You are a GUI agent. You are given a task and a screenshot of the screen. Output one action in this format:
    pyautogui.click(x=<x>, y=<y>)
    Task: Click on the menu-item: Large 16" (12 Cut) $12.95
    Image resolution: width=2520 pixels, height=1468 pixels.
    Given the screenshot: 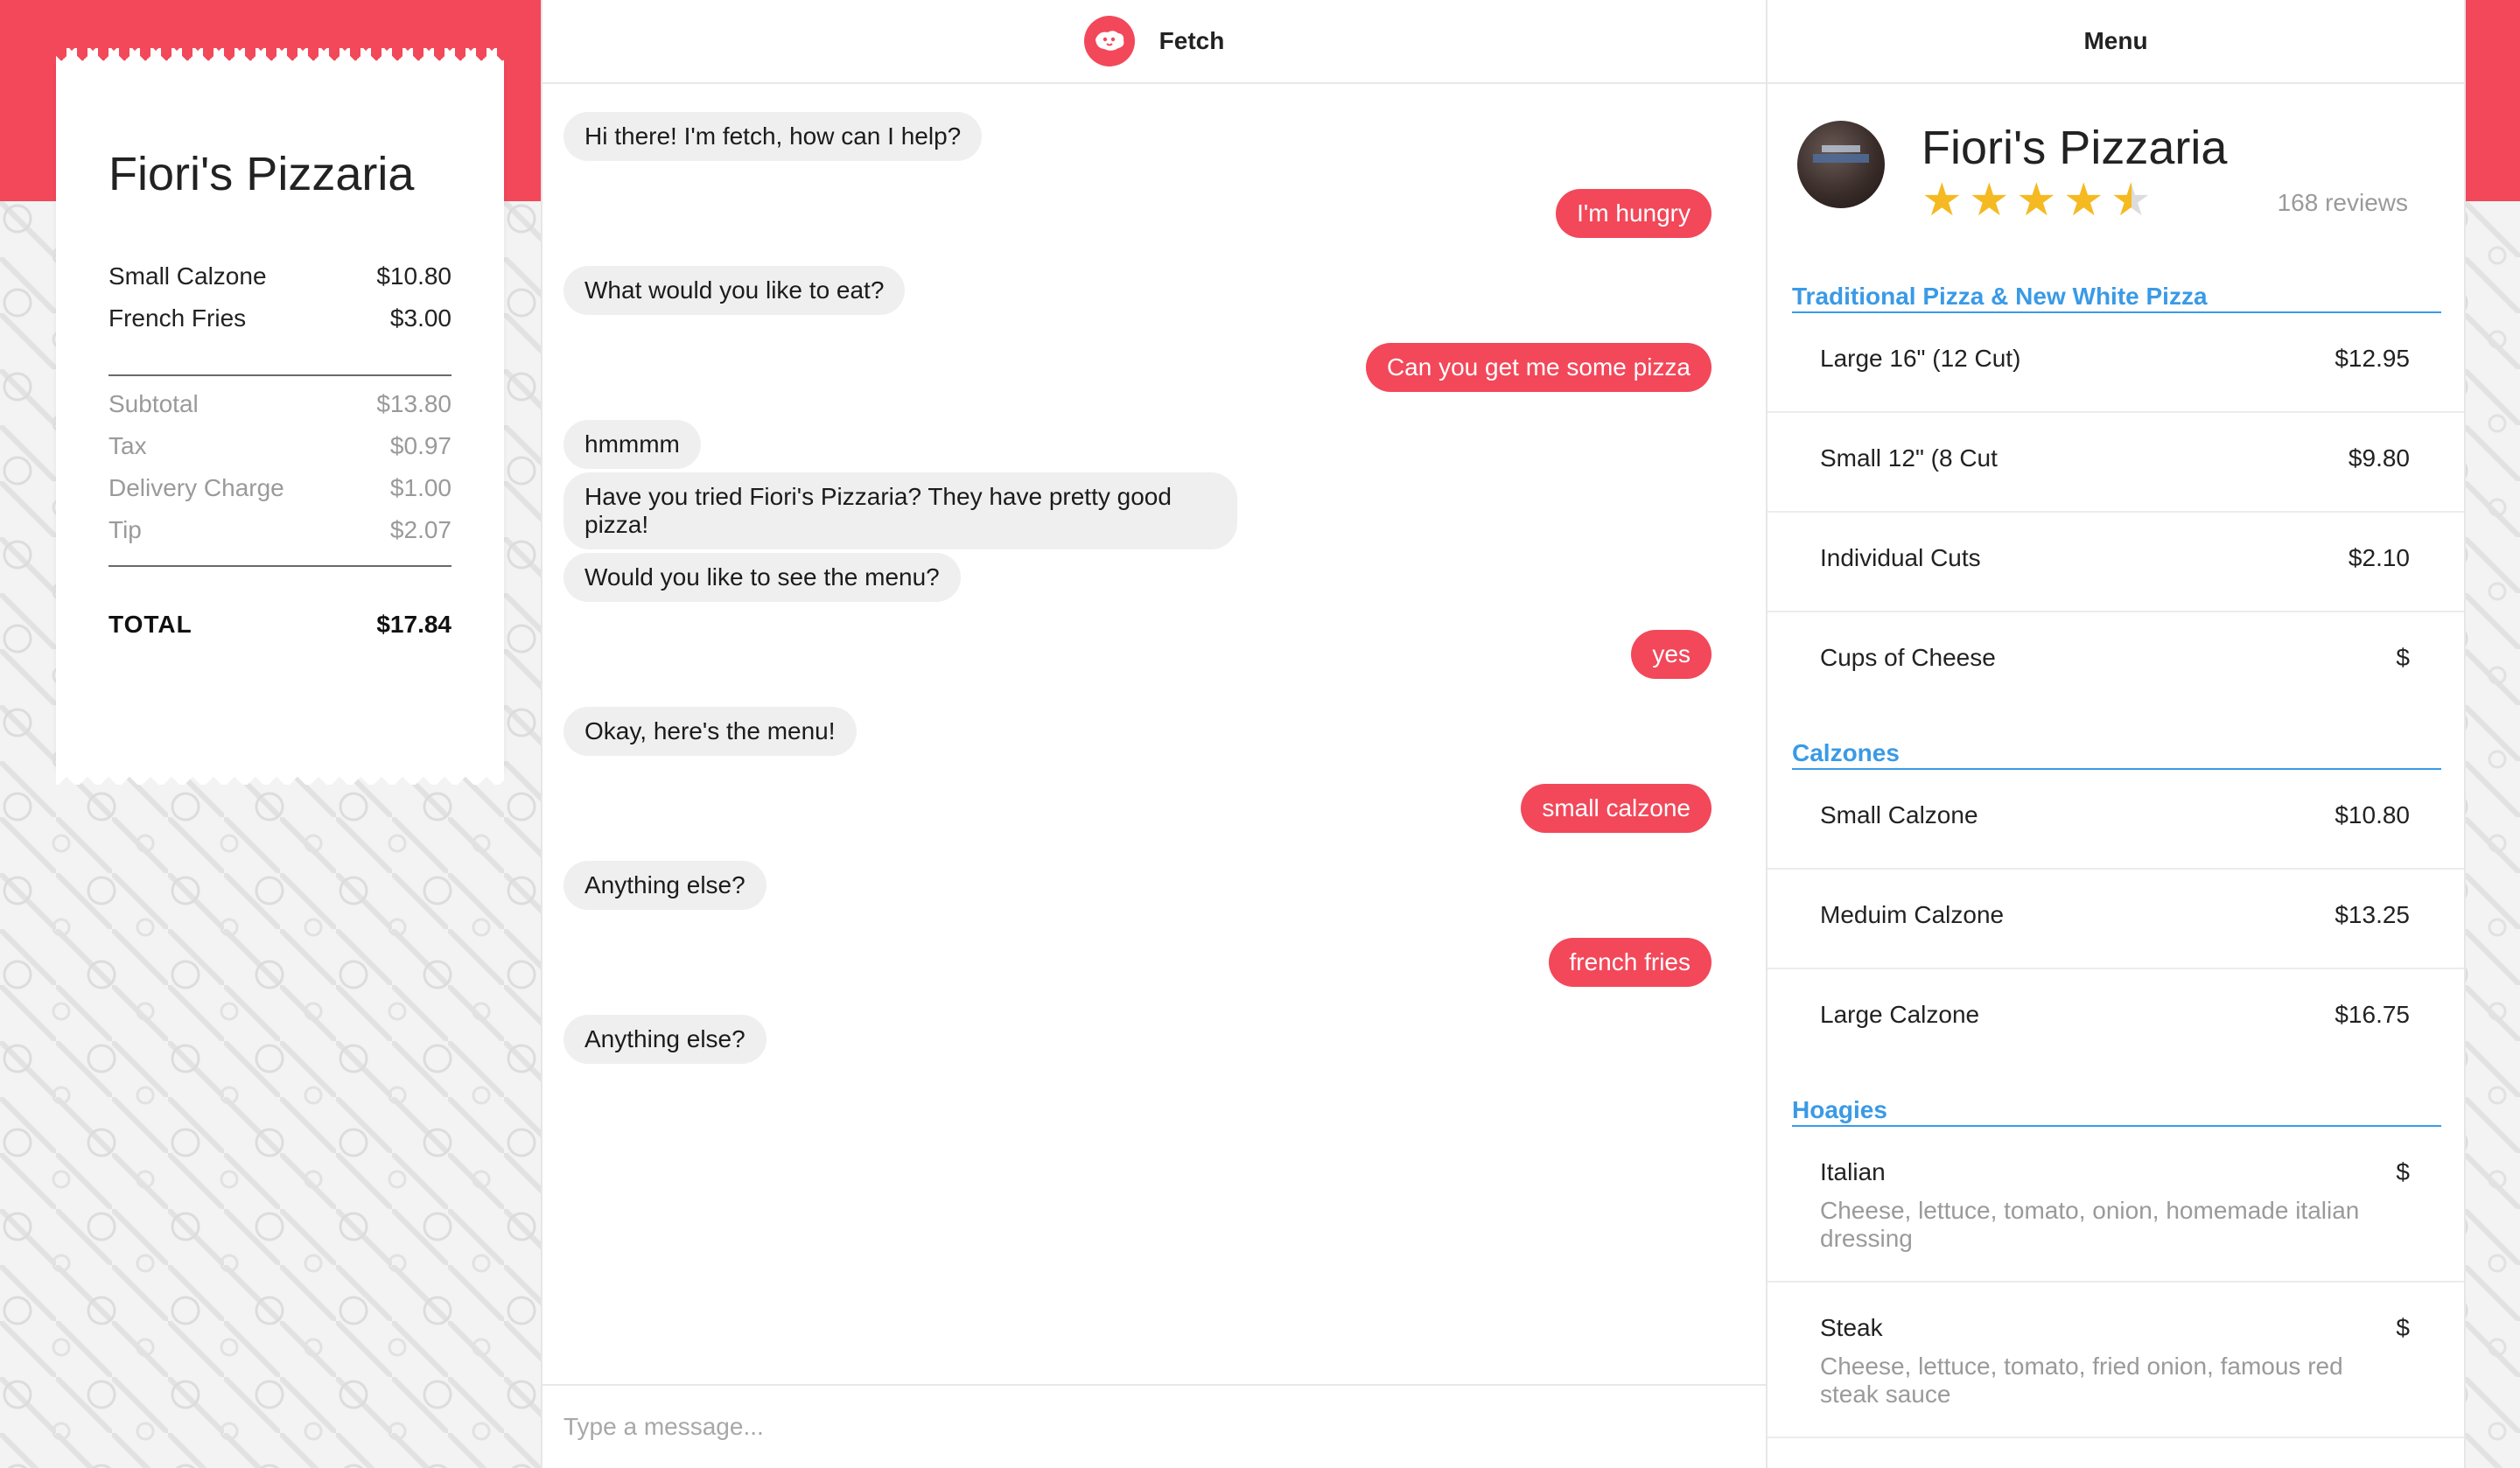 What is the action you would take?
    pyautogui.click(x=2116, y=363)
    